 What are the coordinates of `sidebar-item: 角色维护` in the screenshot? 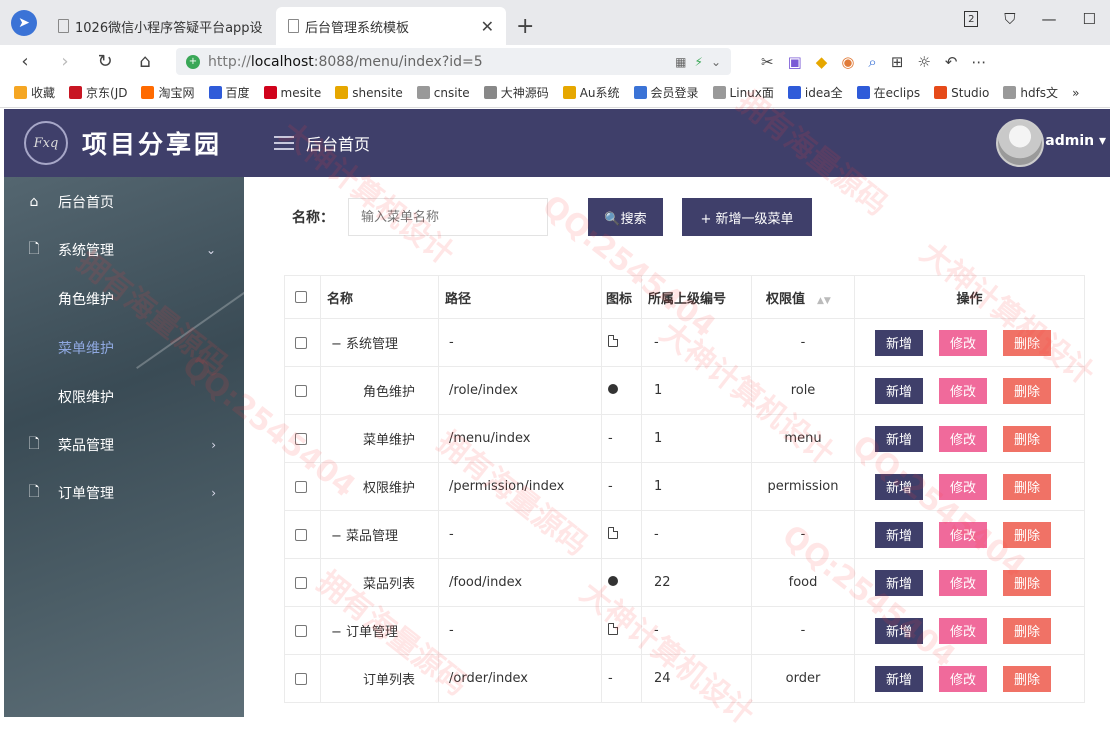 It's located at (124, 298).